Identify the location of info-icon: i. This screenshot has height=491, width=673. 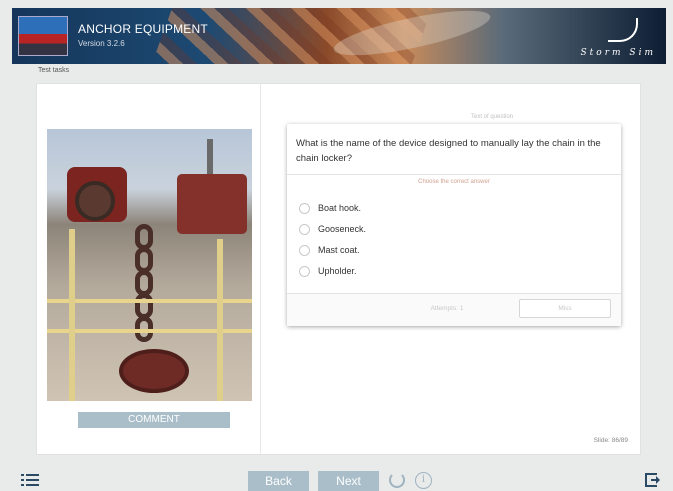
(423, 480).